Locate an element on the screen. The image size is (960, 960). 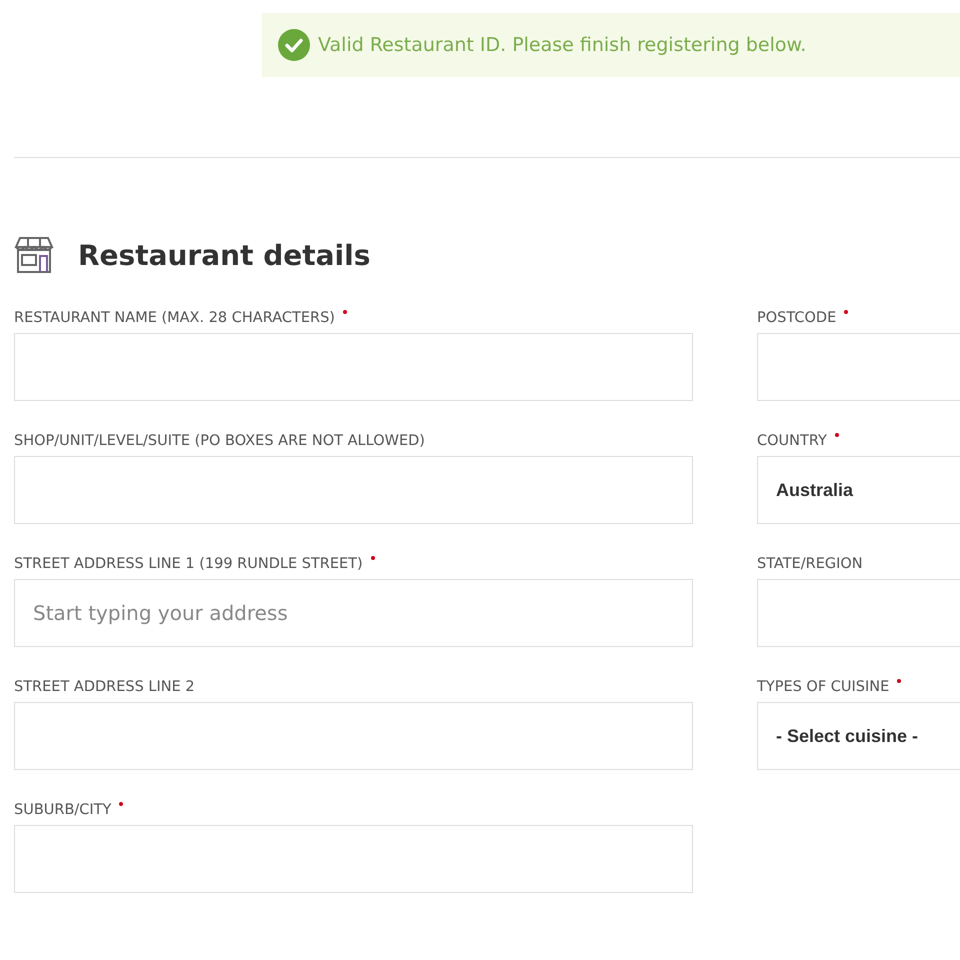
select-field: - Select cuisine - is located at coordinates (858, 736).